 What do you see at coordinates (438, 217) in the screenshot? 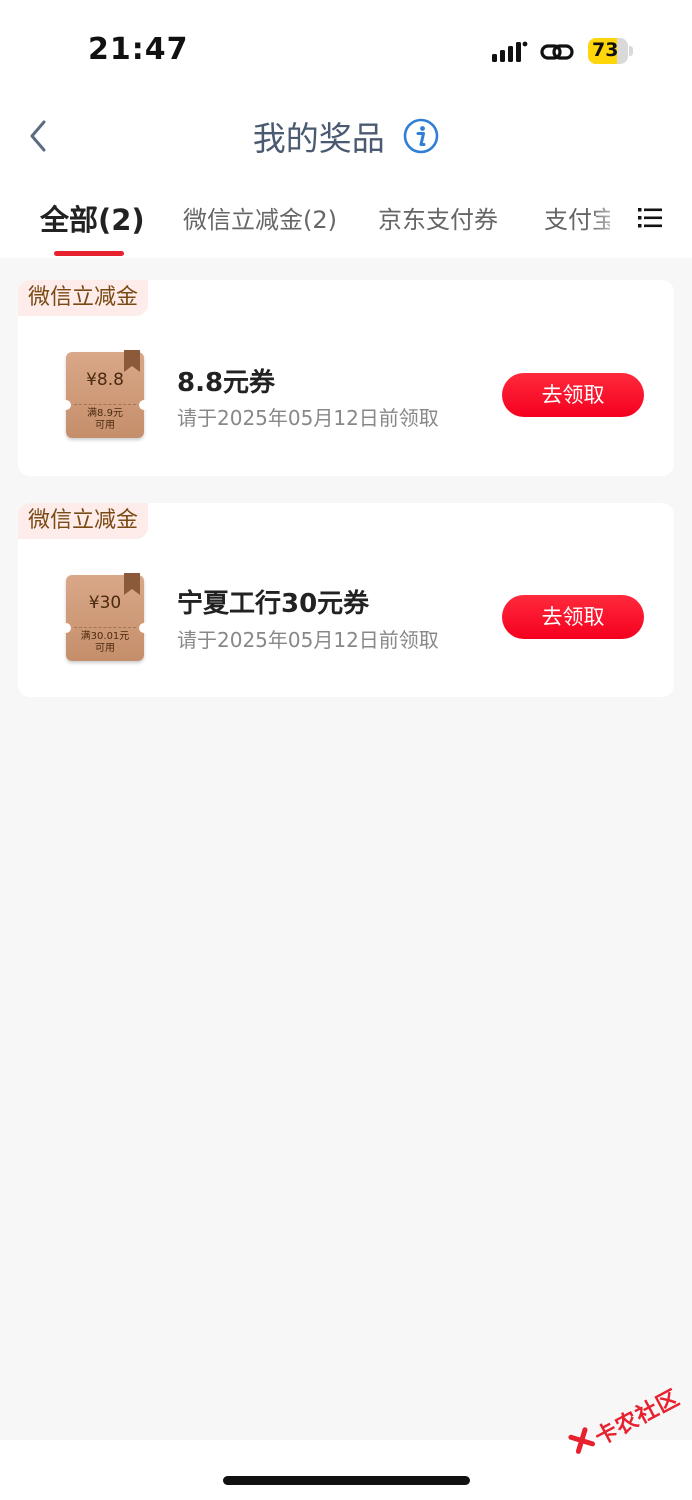
I see `tab-jd-pay-coupon: 京东支付券` at bounding box center [438, 217].